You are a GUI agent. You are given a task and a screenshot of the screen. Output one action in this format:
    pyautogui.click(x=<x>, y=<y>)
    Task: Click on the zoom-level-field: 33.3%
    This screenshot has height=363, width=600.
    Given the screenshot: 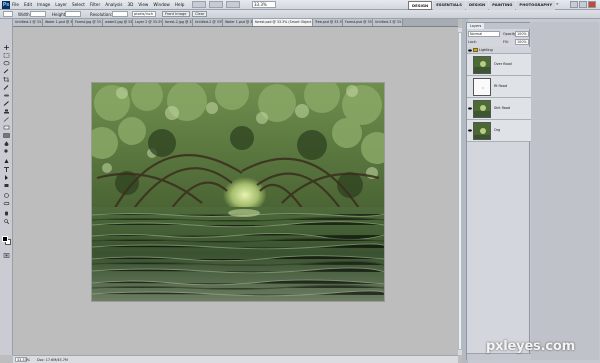 What is the action you would take?
    pyautogui.click(x=264, y=4)
    